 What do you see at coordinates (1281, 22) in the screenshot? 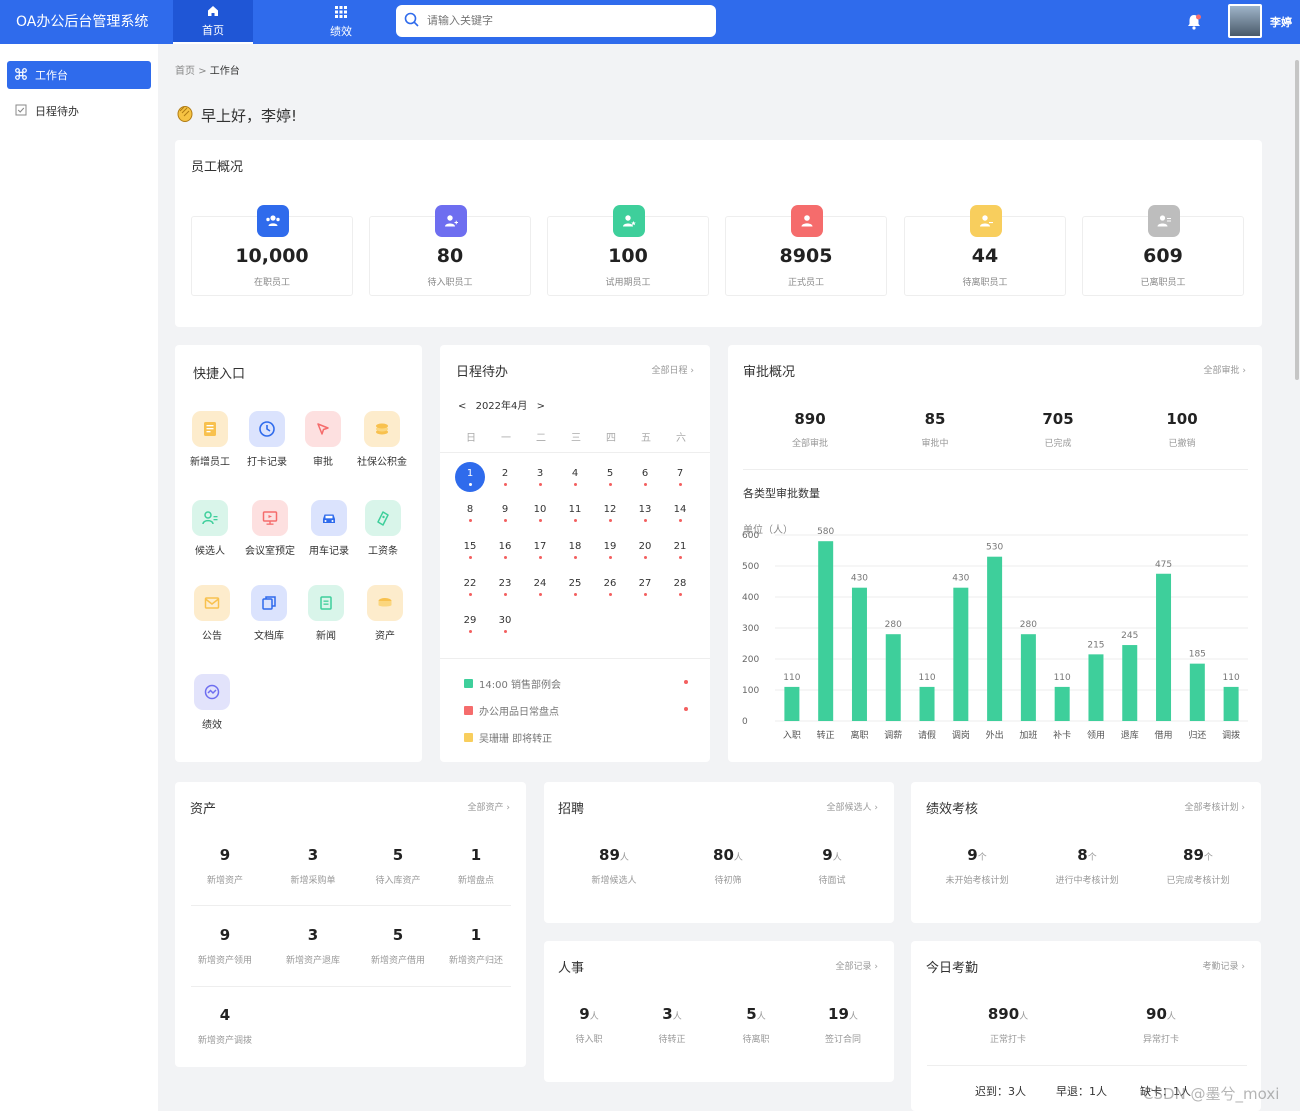
I see `user-name: 李婷` at bounding box center [1281, 22].